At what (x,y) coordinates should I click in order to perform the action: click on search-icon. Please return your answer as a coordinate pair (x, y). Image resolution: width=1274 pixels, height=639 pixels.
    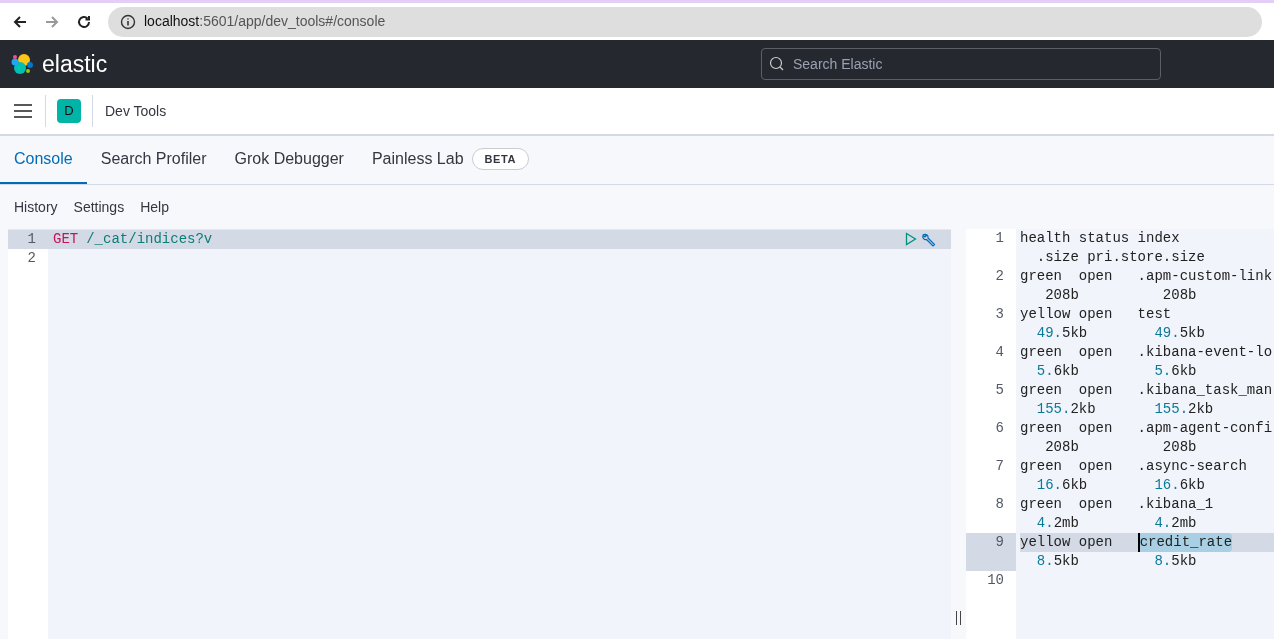
    Looking at the image, I should click on (777, 64).